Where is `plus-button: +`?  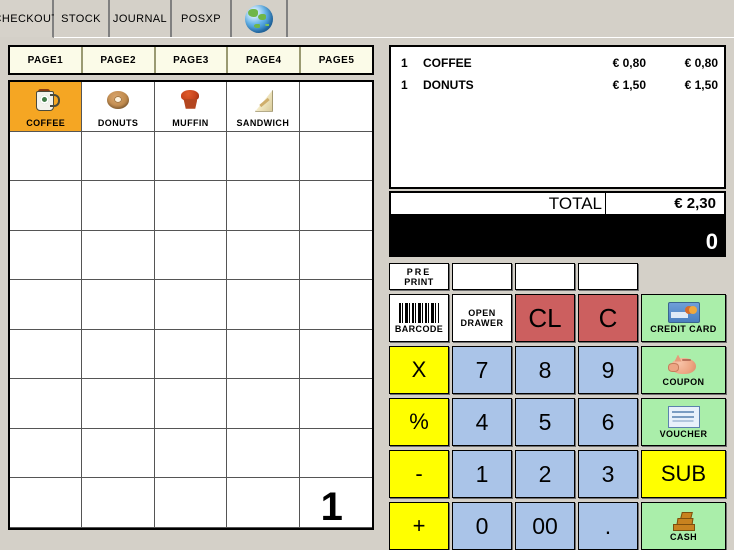 plus-button: + is located at coordinates (419, 526).